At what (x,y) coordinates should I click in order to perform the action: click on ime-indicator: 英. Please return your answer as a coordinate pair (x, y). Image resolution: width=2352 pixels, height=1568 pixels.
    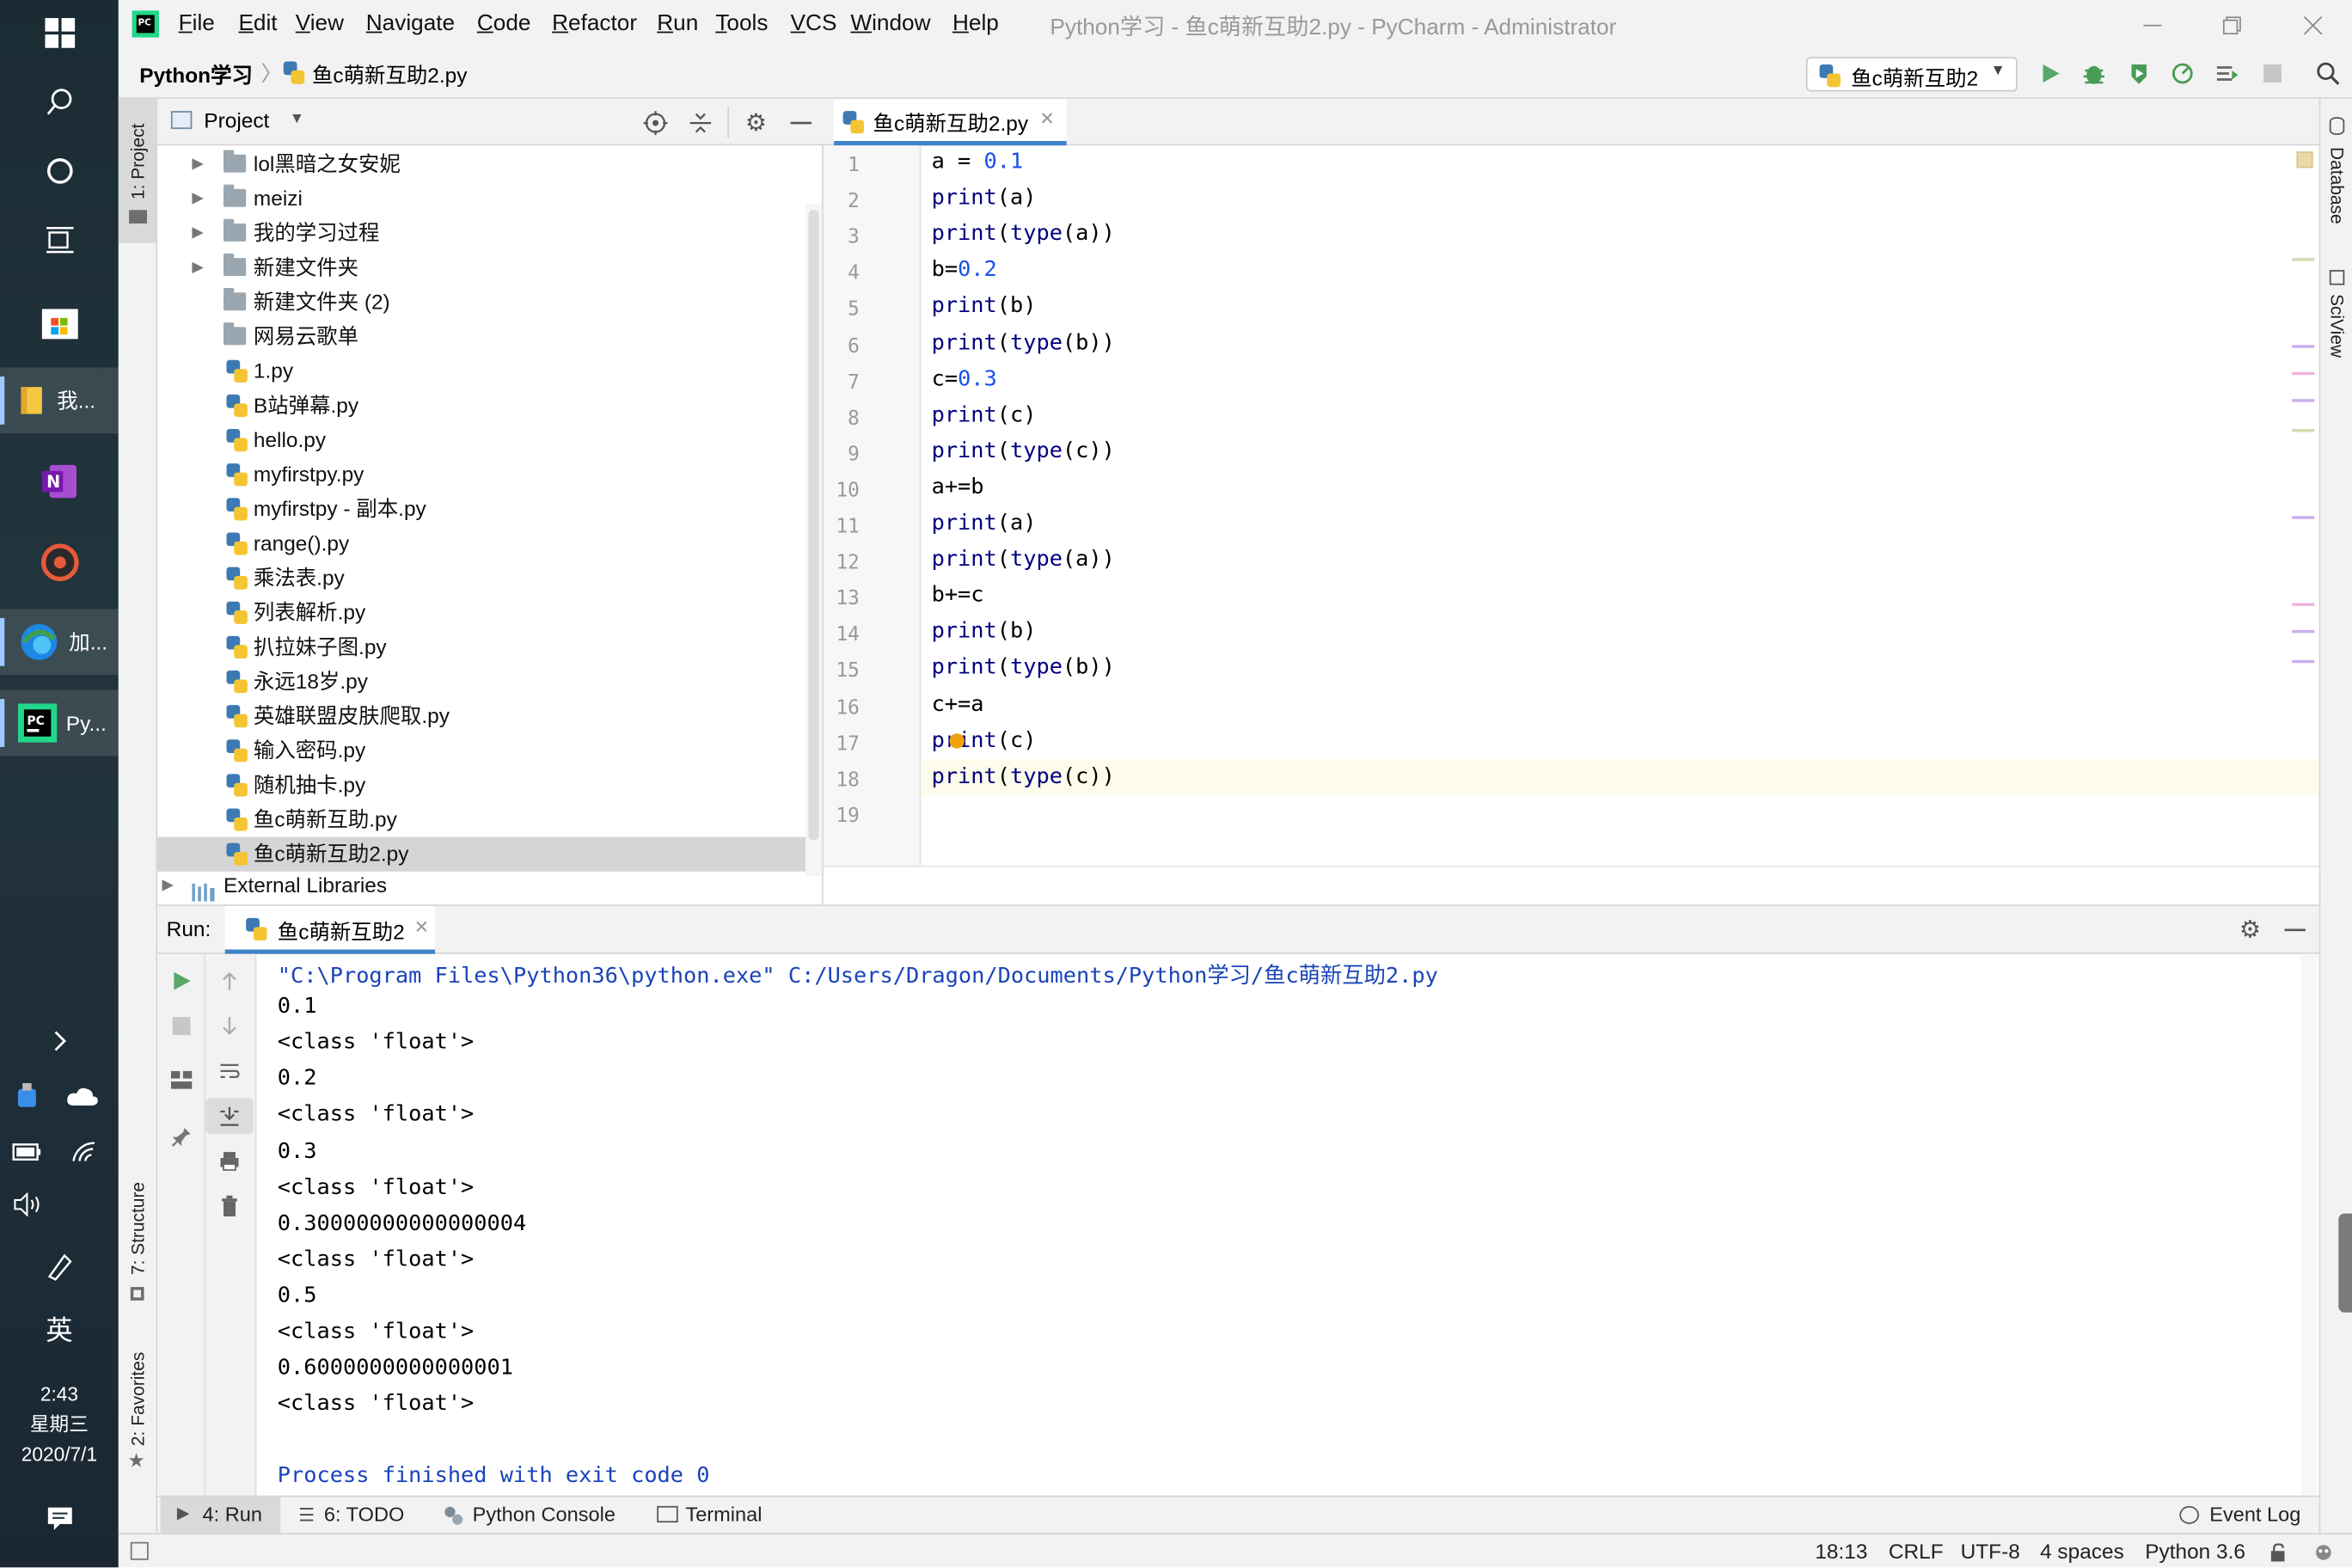
    Looking at the image, I should click on (59, 1329).